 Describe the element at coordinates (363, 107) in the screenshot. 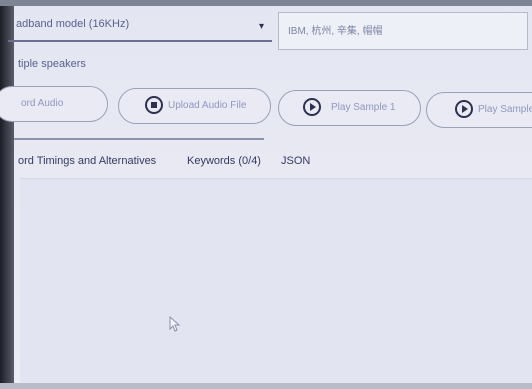

I see `play-sample-1-label: Play Sample 1` at that location.